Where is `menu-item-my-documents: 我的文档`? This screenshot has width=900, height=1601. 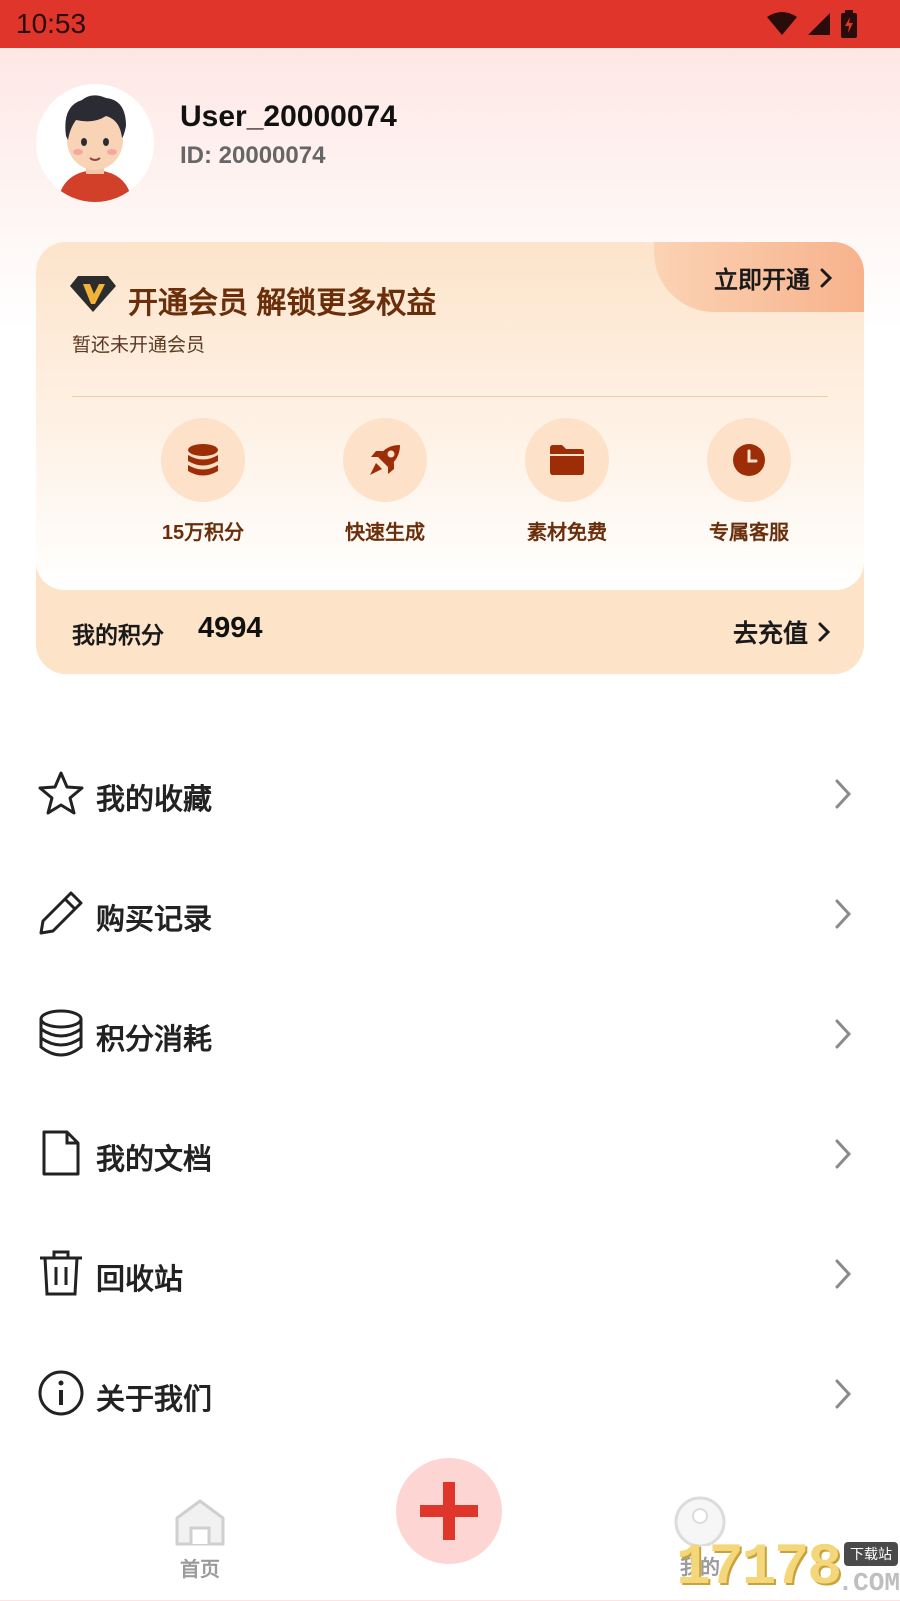
menu-item-my-documents: 我的文档 is located at coordinates (444, 1154).